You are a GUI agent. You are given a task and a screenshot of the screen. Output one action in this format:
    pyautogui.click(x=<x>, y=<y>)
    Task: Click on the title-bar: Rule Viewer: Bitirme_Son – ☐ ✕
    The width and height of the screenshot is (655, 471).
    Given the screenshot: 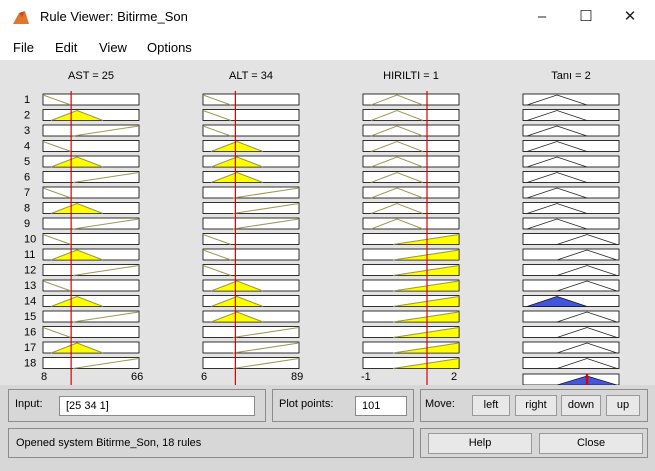 What is the action you would take?
    pyautogui.click(x=327, y=17)
    